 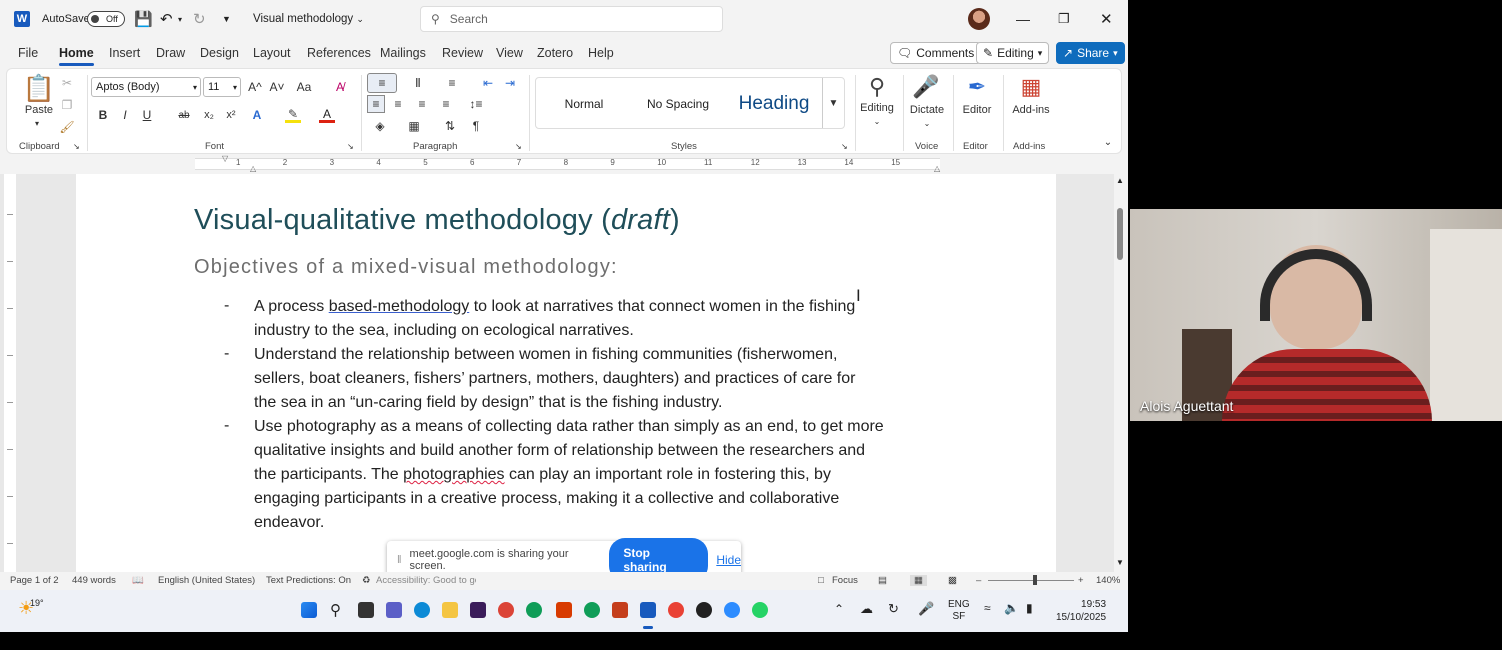 I want to click on editor-button-label: Editor, so click(x=977, y=110).